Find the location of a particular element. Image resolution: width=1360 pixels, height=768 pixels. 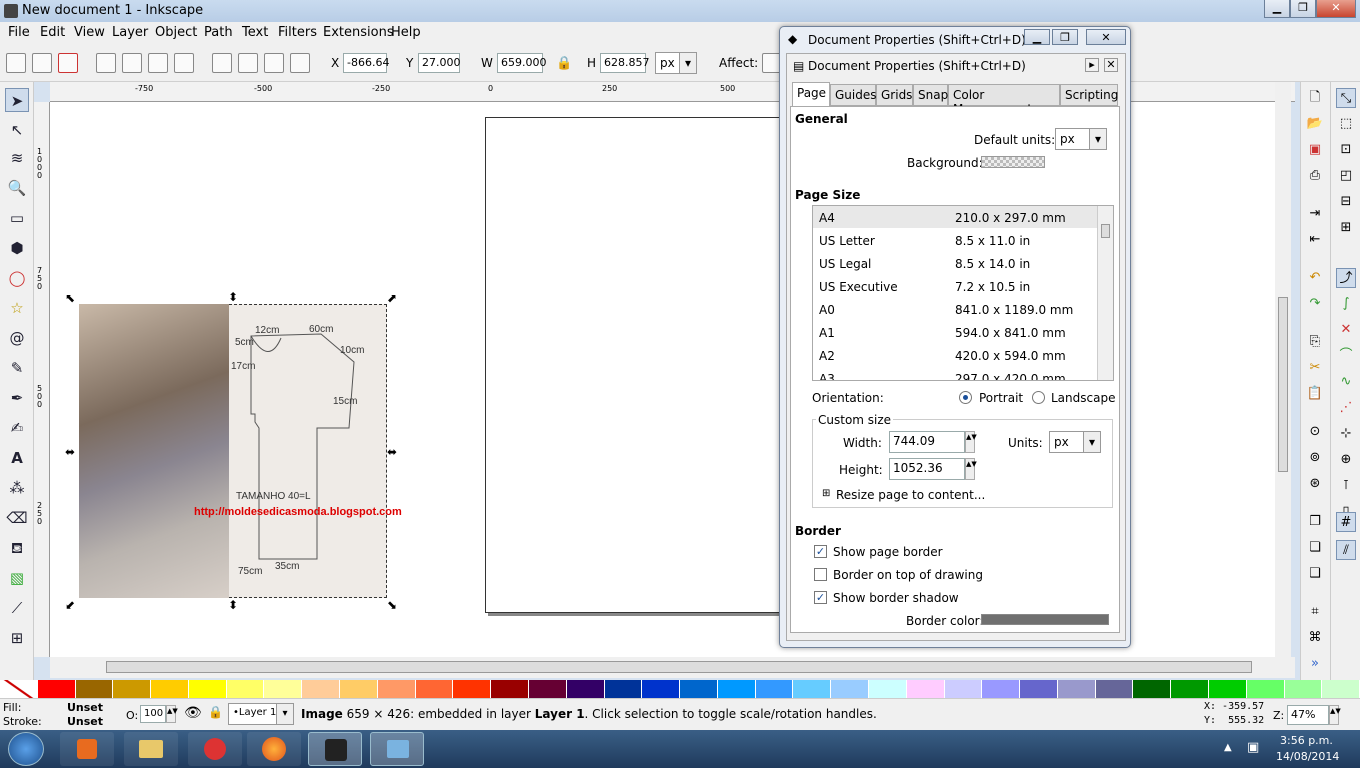

ccleaner-taskbar-icon is located at coordinates (215, 749).